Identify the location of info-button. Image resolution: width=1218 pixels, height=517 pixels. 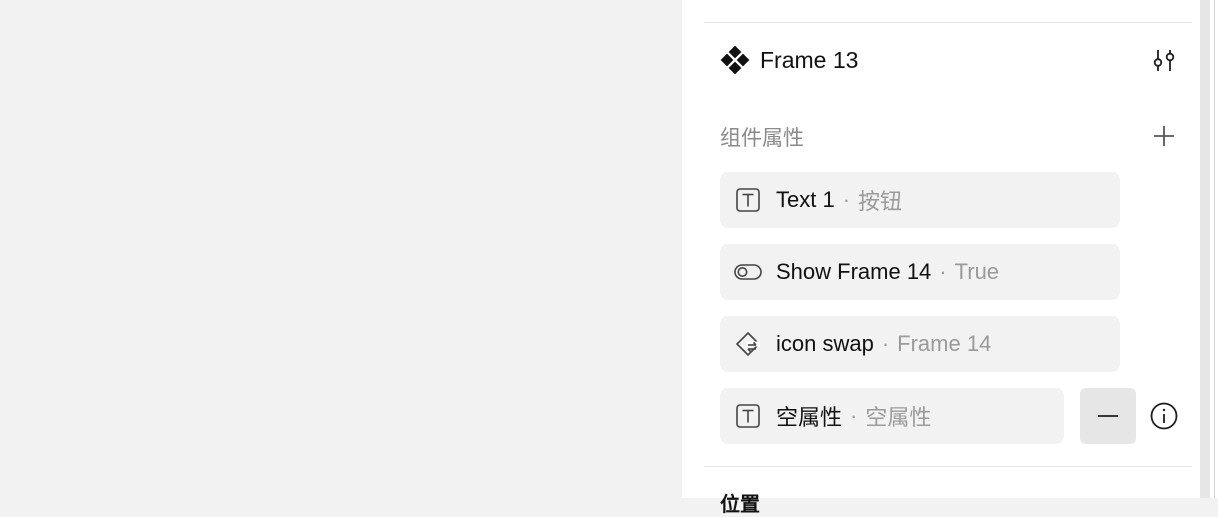
(1164, 416).